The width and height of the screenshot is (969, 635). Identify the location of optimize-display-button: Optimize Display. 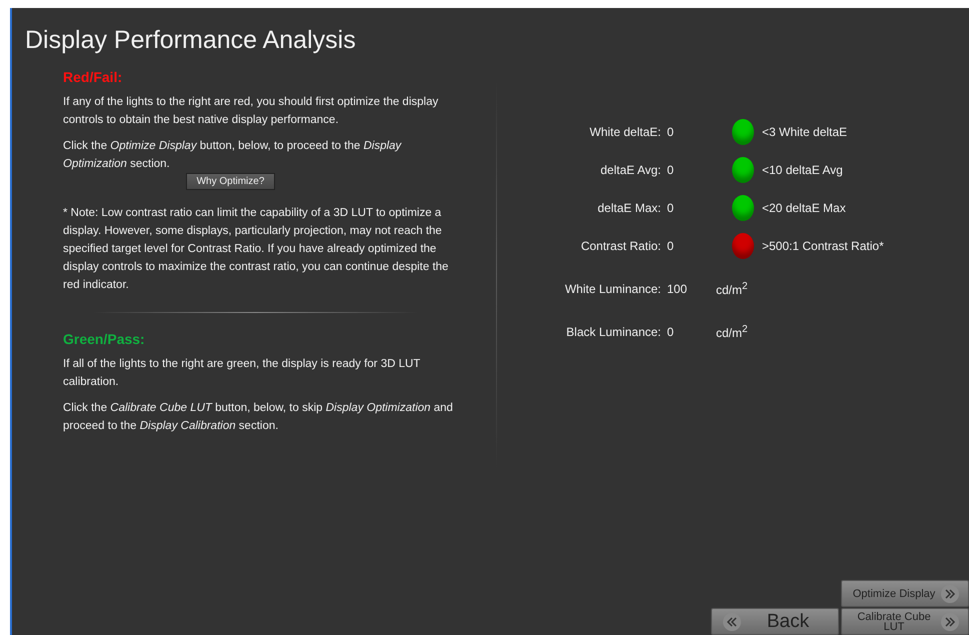
(905, 593).